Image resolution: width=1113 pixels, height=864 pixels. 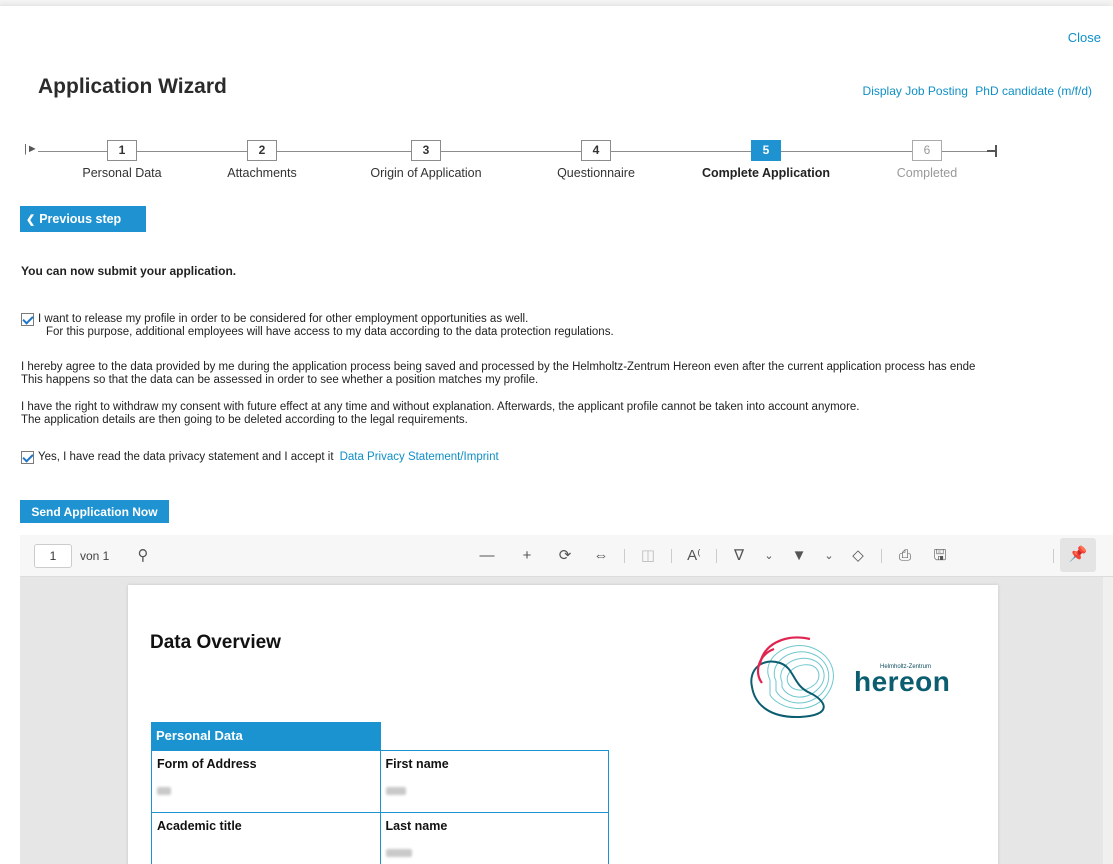 What do you see at coordinates (940, 556) in the screenshot?
I see `save-icon: 🖫` at bounding box center [940, 556].